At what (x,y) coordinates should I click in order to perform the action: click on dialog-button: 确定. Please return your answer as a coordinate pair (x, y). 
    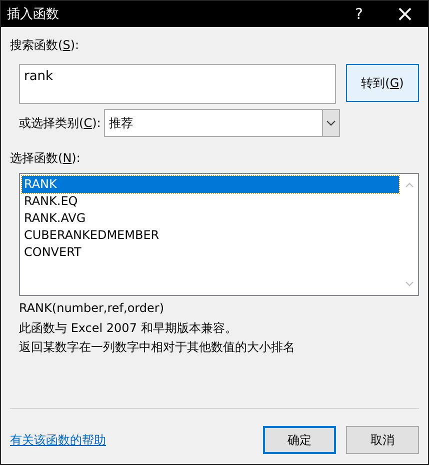
    Looking at the image, I should click on (299, 440).